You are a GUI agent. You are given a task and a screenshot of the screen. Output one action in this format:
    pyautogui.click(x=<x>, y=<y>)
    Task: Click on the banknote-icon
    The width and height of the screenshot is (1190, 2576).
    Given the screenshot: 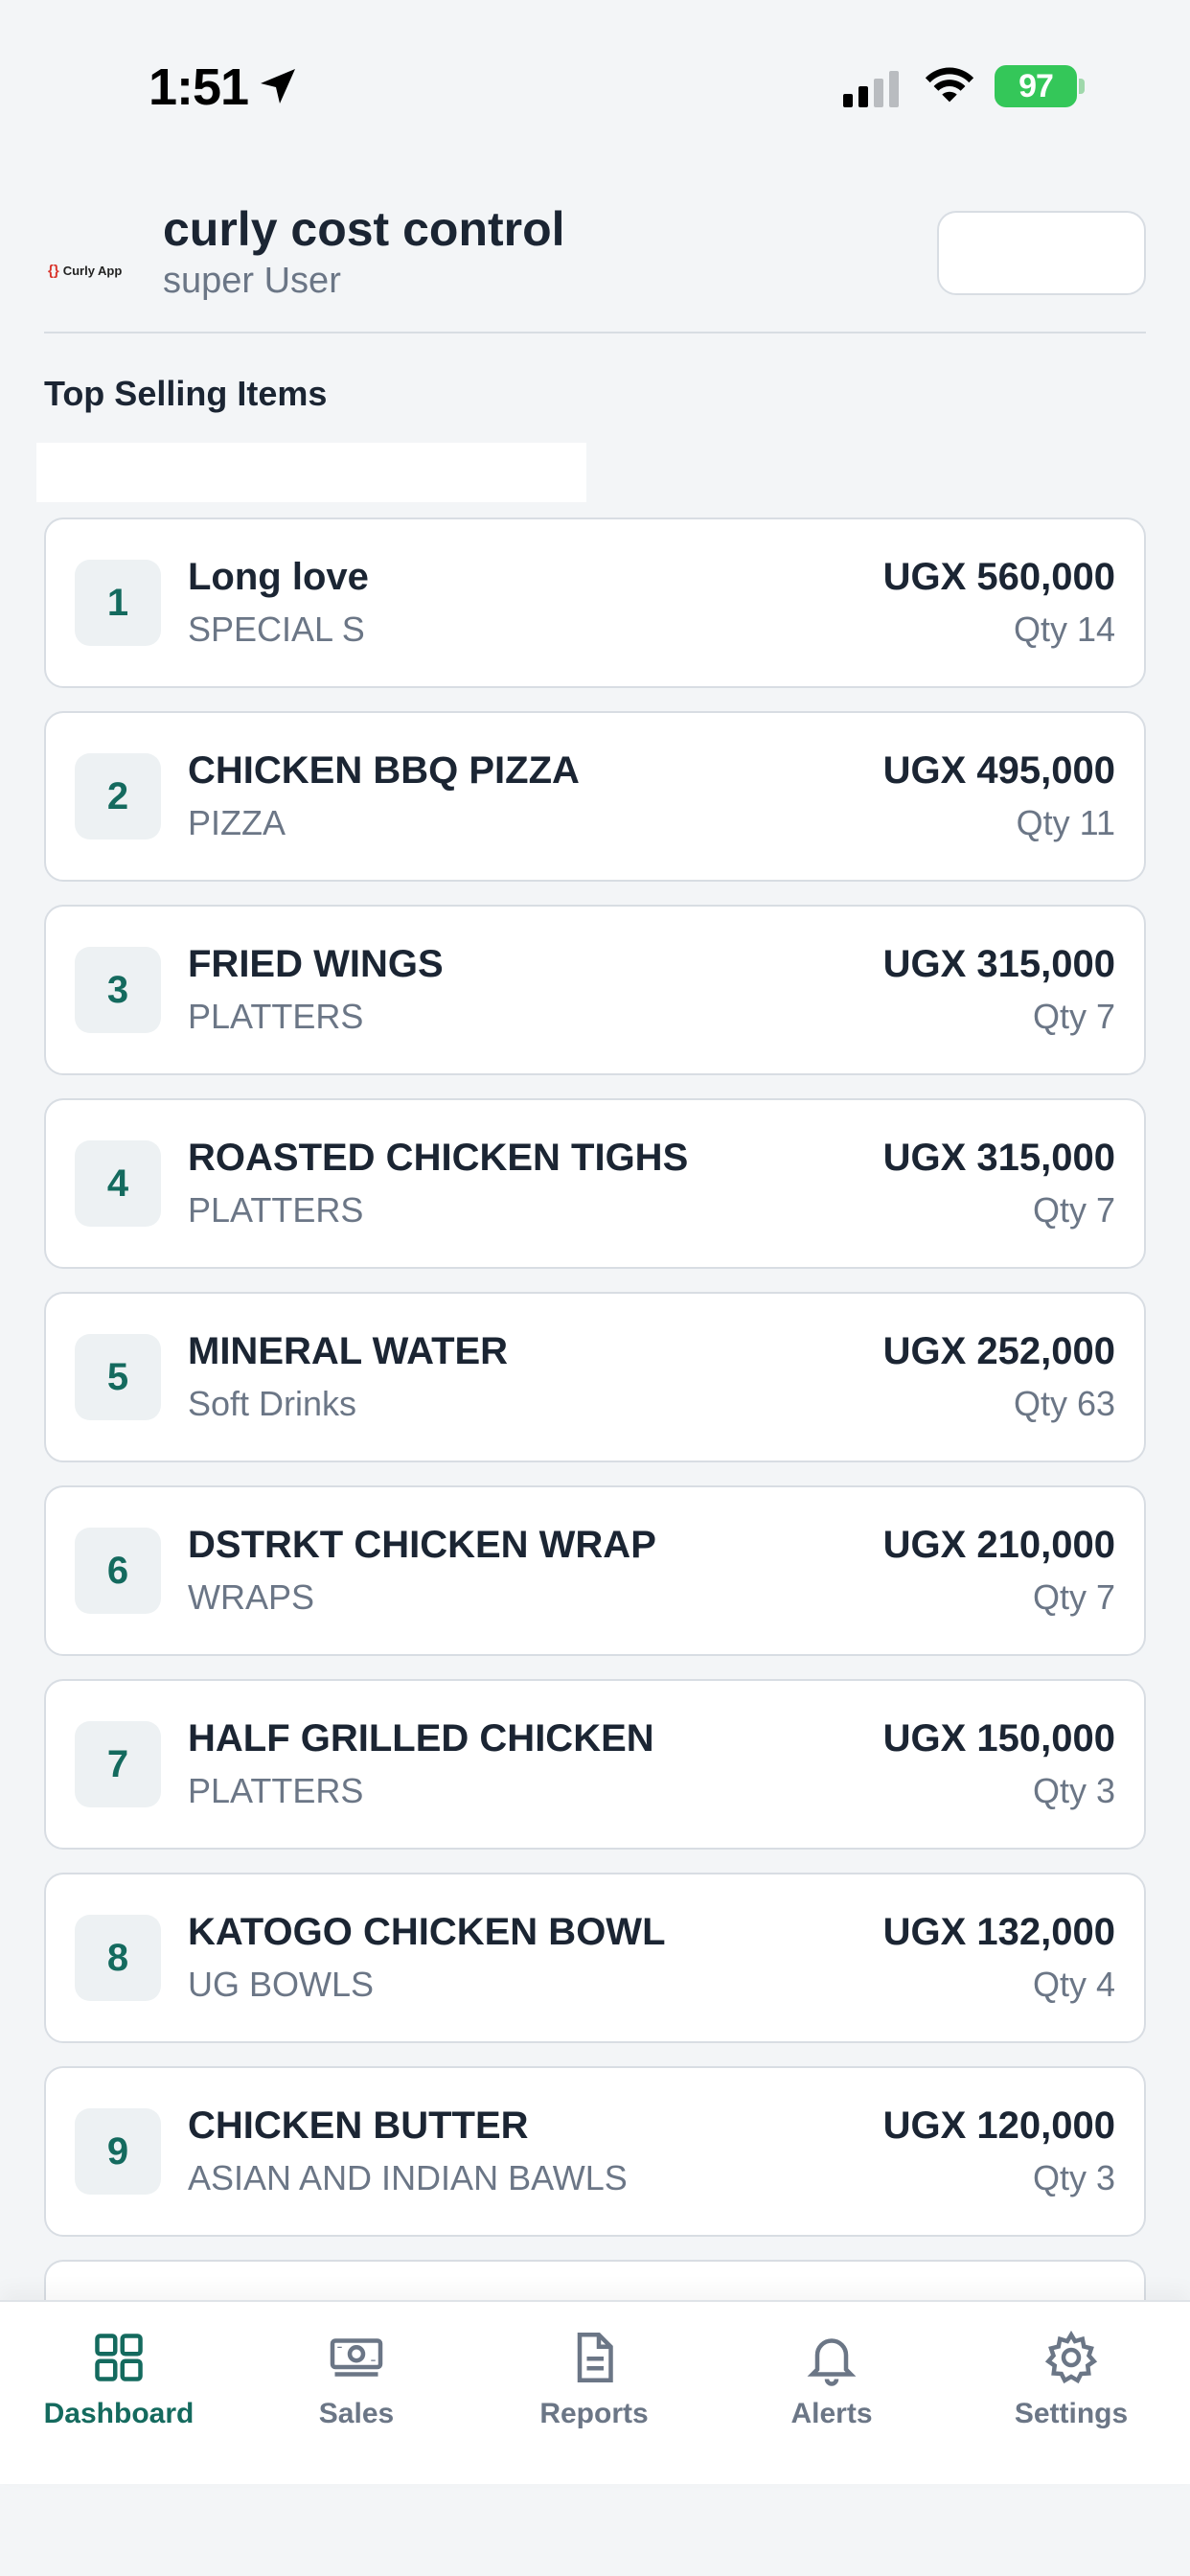 What is the action you would take?
    pyautogui.click(x=357, y=2357)
    